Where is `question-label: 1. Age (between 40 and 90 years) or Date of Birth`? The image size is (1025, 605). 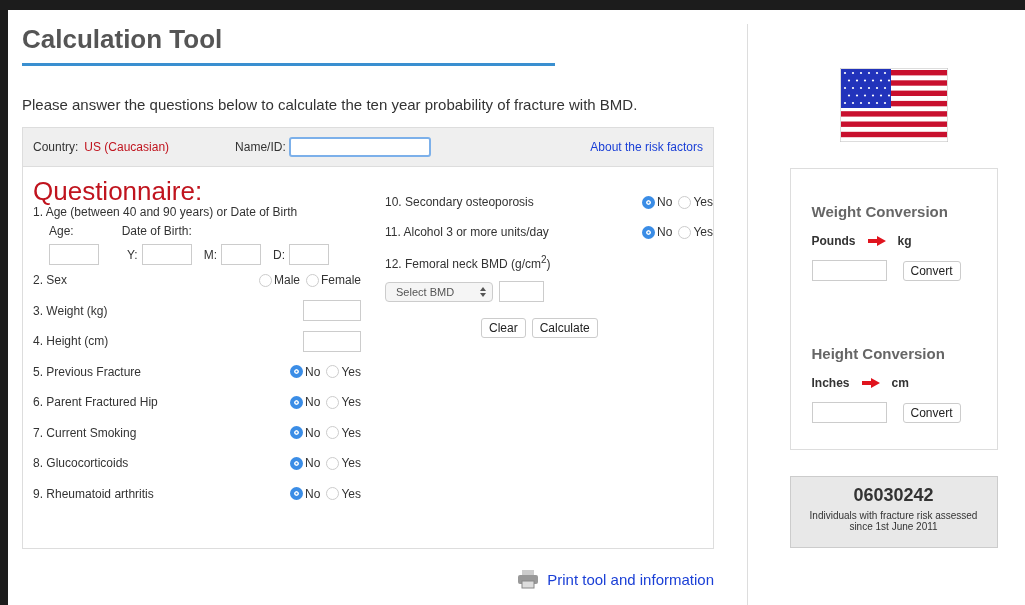 question-label: 1. Age (between 40 and 90 years) or Date of Birth is located at coordinates (166, 212).